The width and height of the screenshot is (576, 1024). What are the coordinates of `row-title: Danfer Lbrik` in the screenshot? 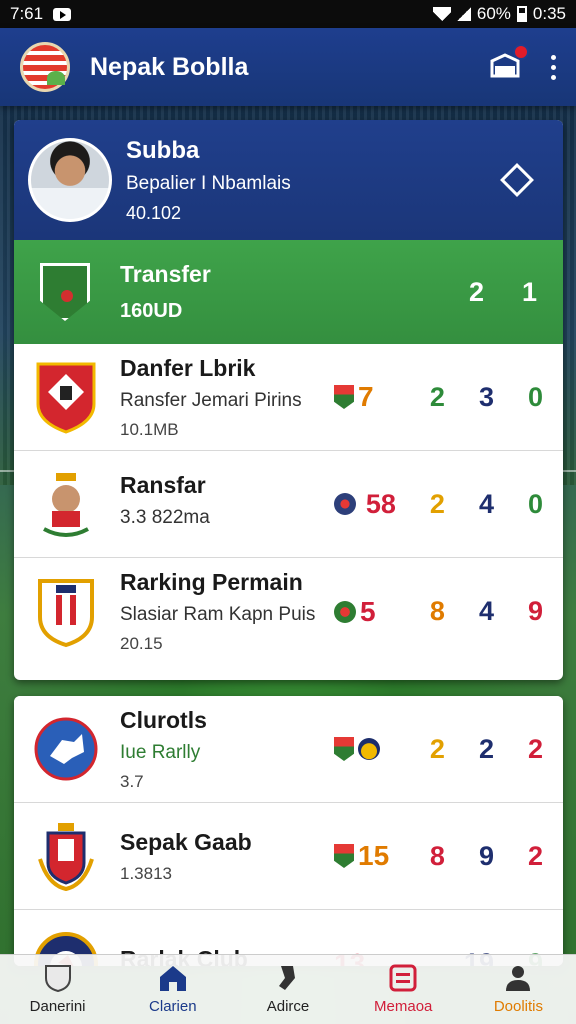 It's located at (188, 367).